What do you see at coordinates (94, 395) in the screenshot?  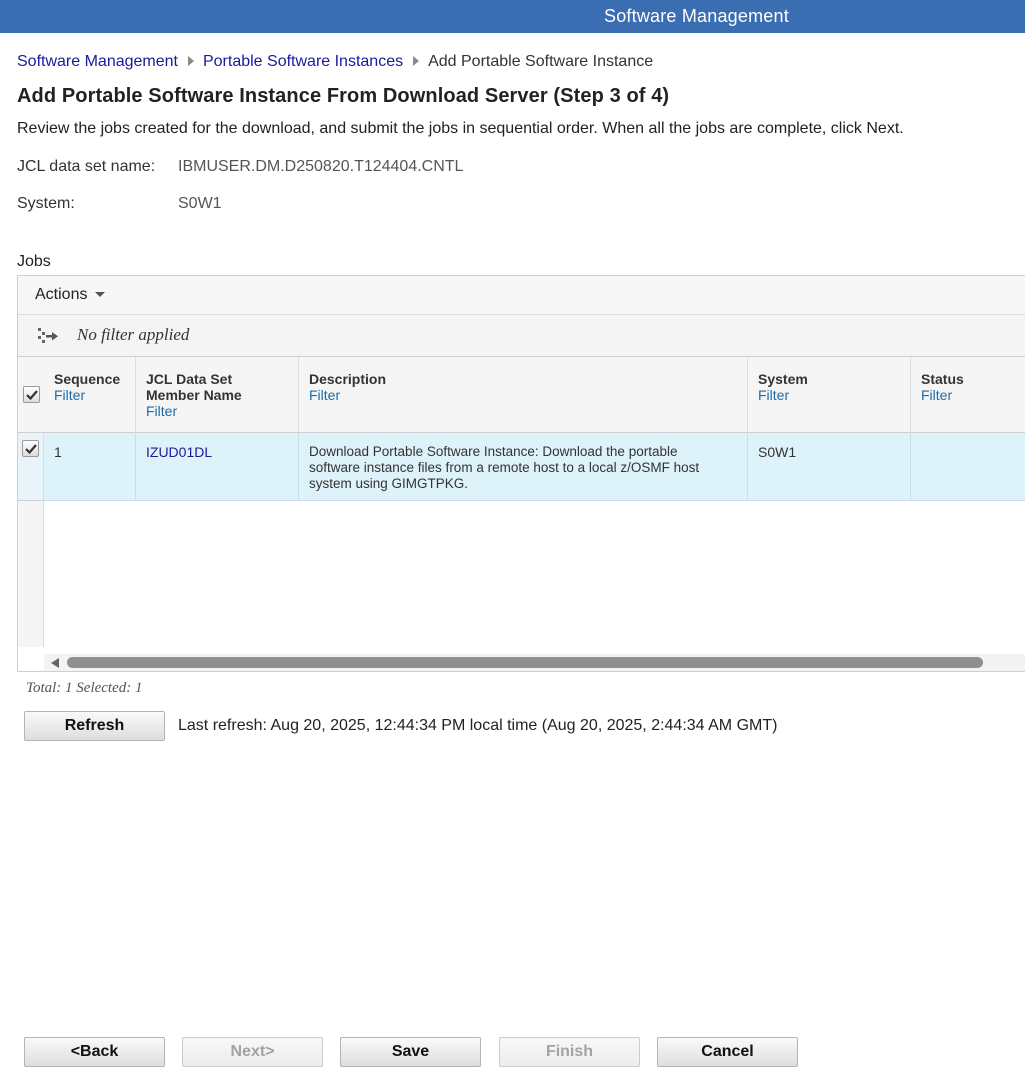 I see `filter-link-sequence: Filter` at bounding box center [94, 395].